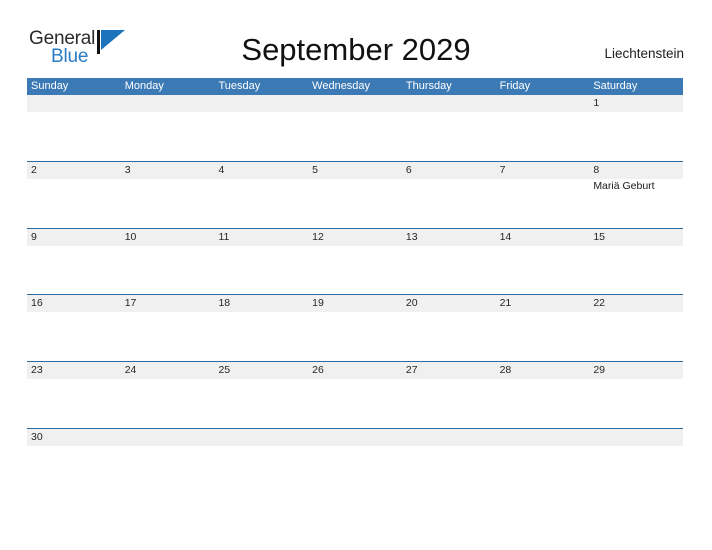  Describe the element at coordinates (261, 262) in the screenshot. I see `day-cell: 11` at that location.